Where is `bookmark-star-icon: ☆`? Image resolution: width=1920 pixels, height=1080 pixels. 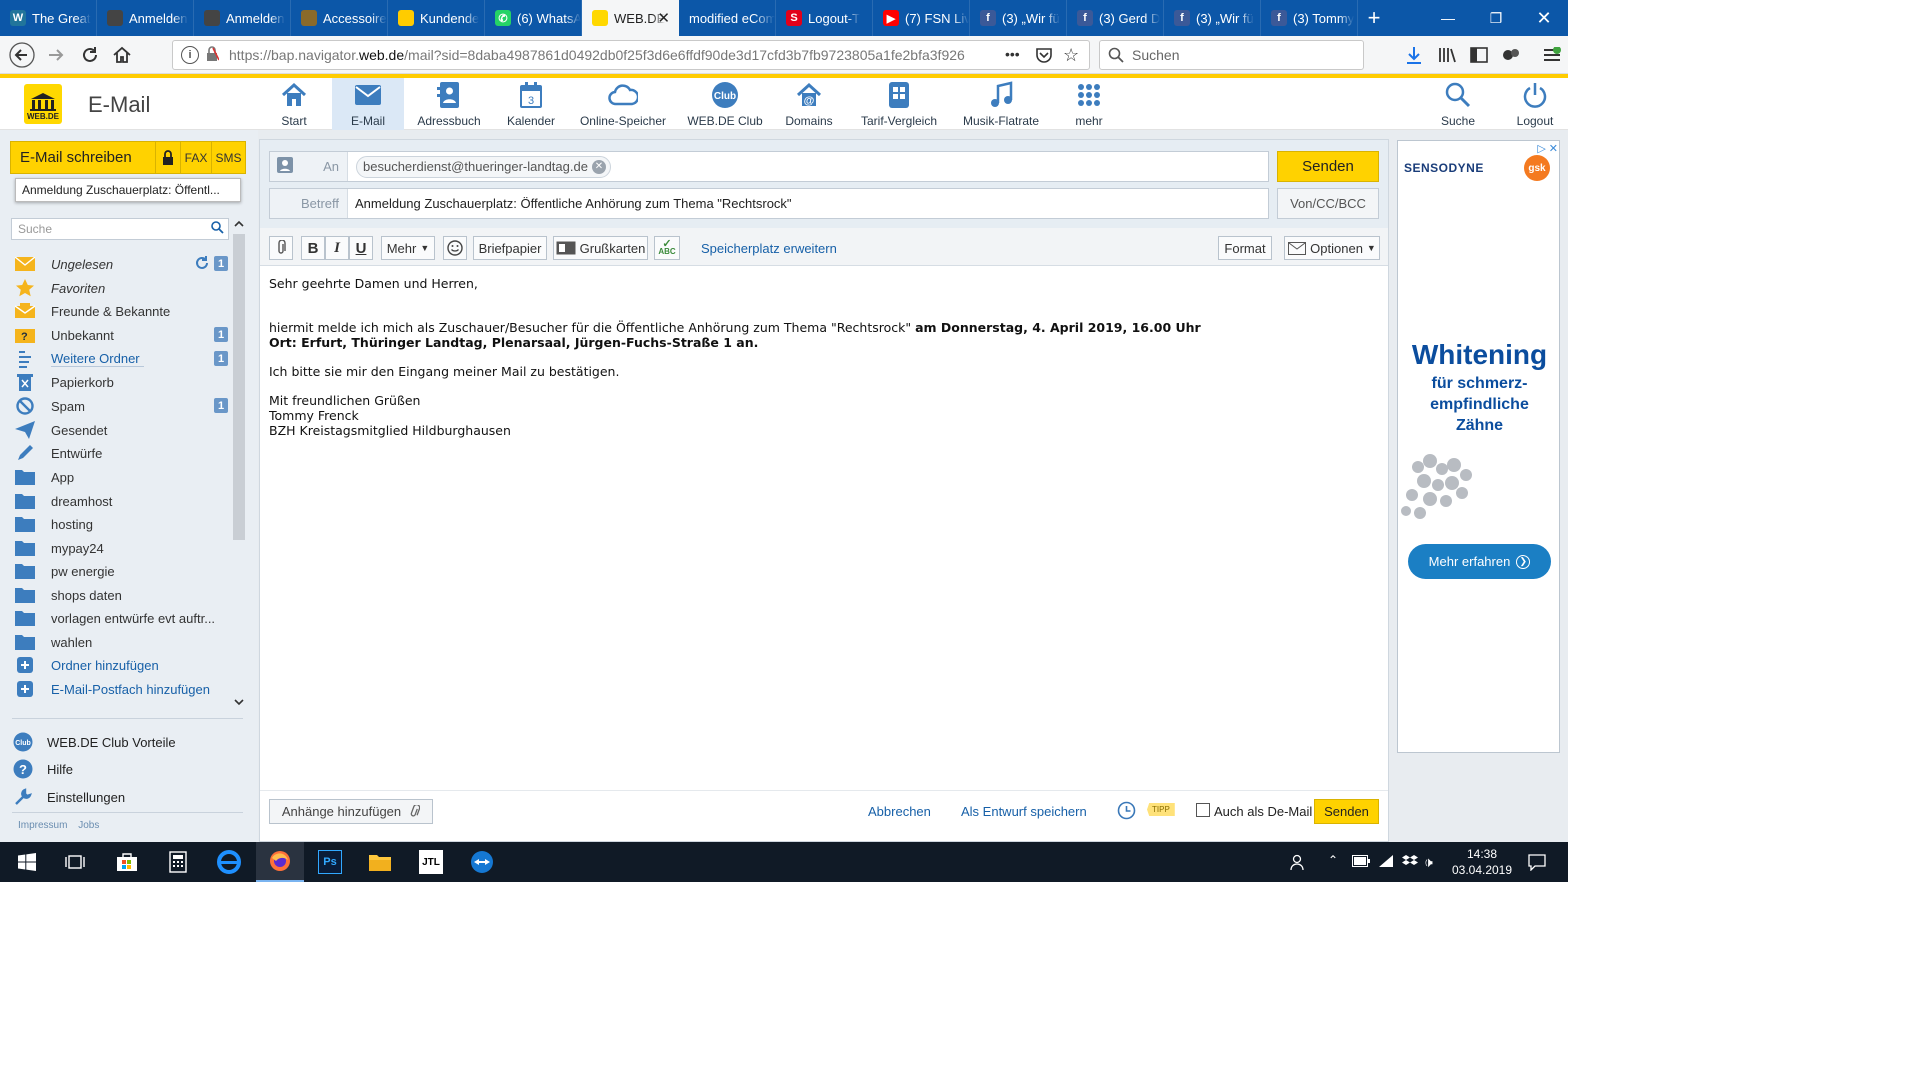 bookmark-star-icon: ☆ is located at coordinates (1071, 55).